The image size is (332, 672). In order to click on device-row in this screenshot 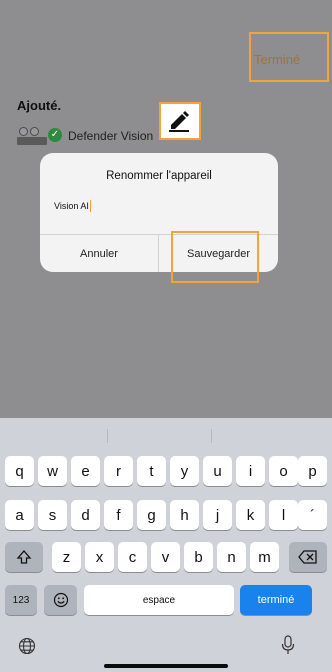, I will do `click(34, 136)`.